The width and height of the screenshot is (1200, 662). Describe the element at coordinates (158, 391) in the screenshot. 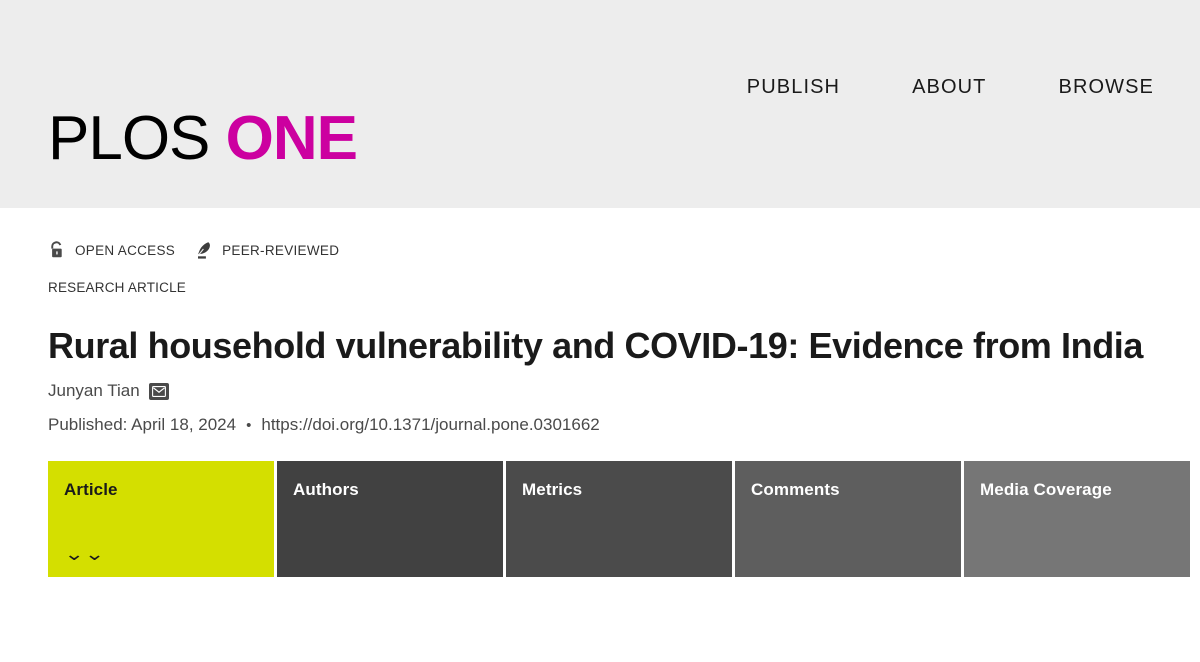

I see `envelope-icon` at that location.